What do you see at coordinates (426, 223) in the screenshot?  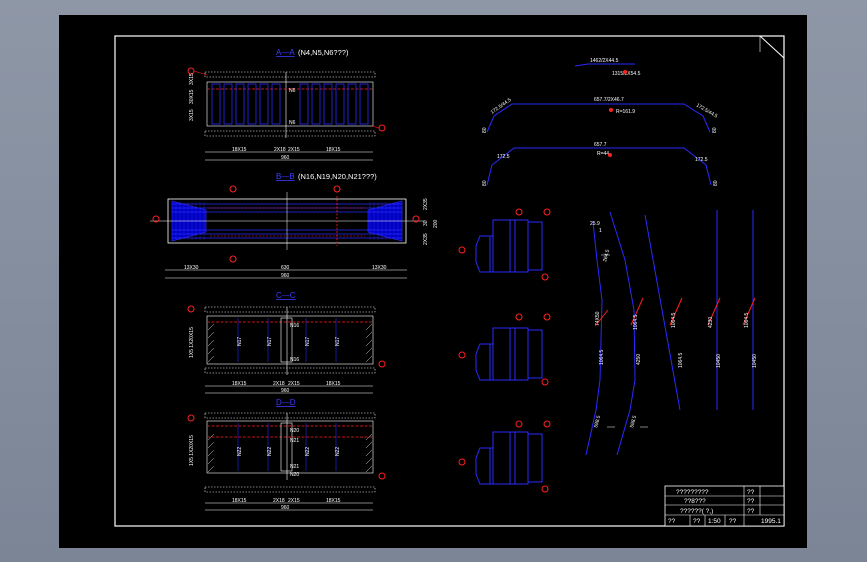 I see `b-b-side-dim-2: 30` at bounding box center [426, 223].